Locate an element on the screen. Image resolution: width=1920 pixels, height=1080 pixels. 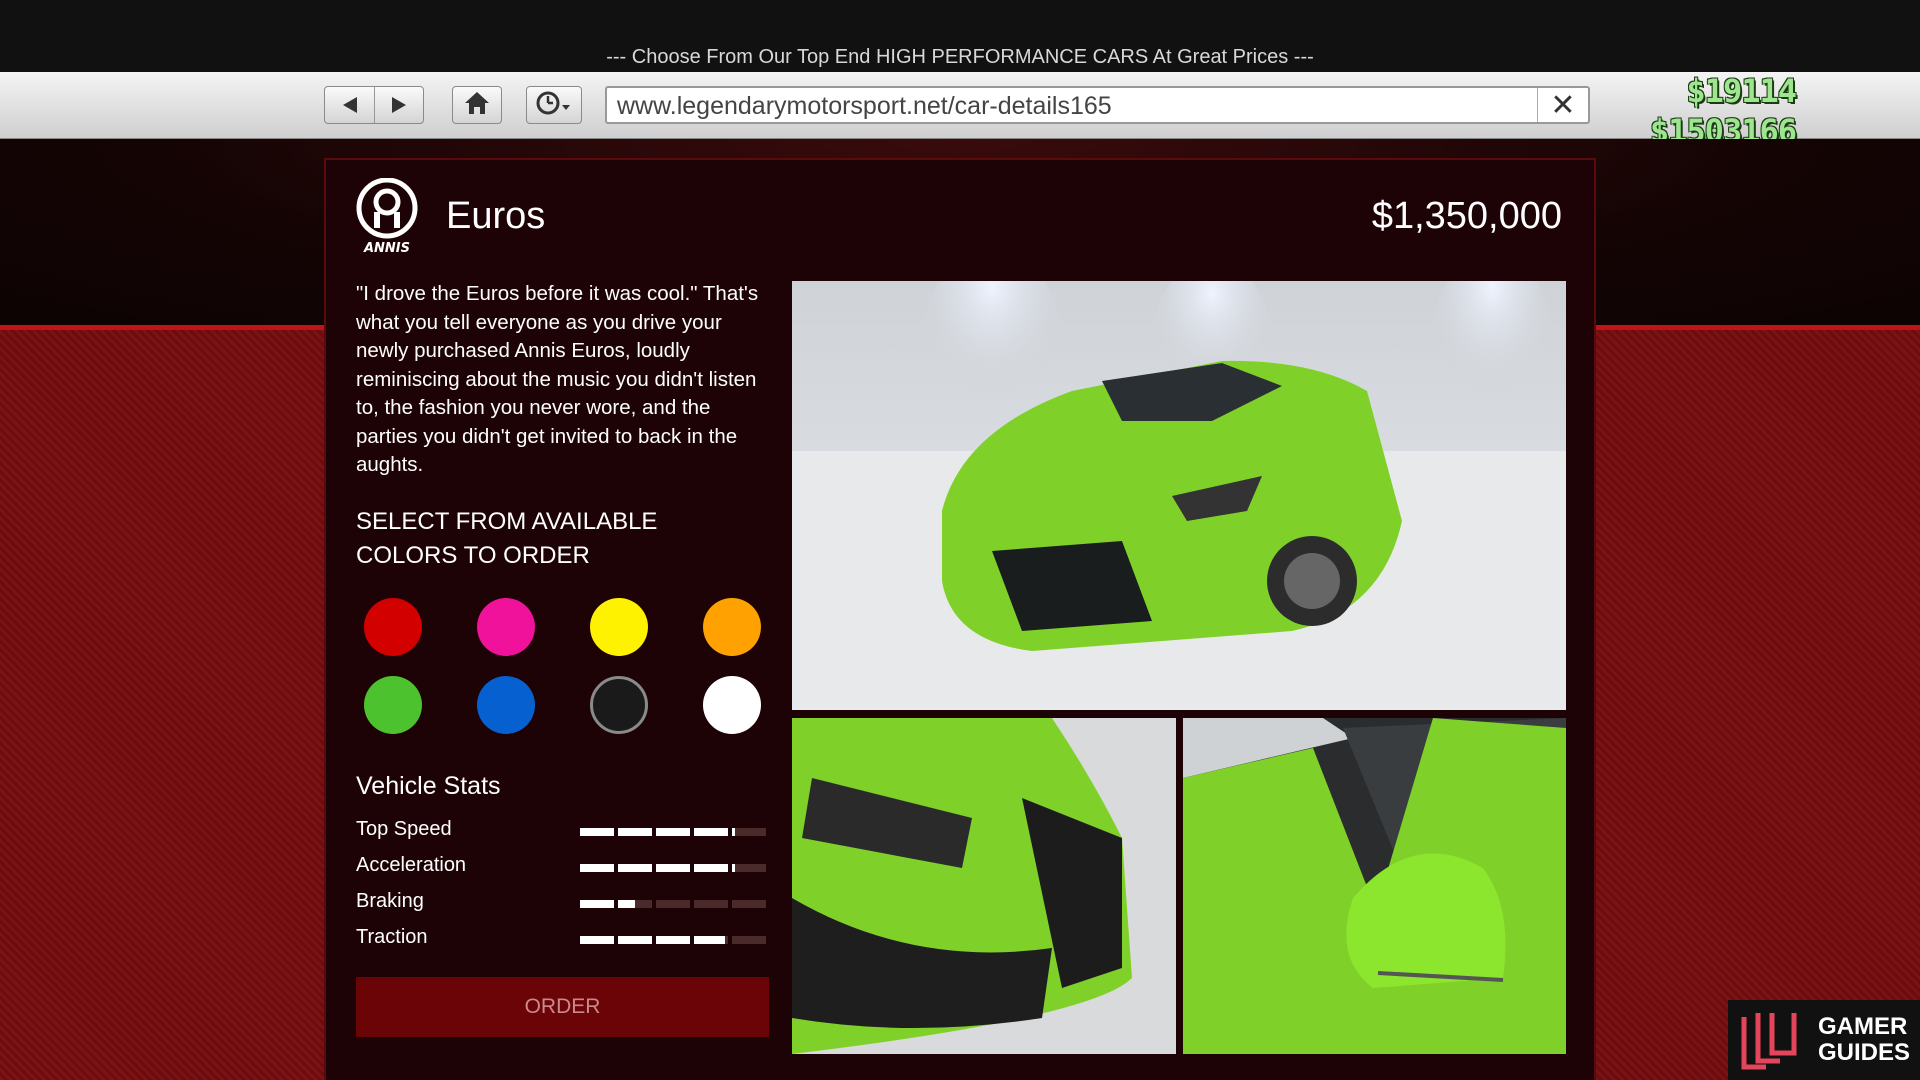
stat-label: Top Speed is located at coordinates (404, 829).